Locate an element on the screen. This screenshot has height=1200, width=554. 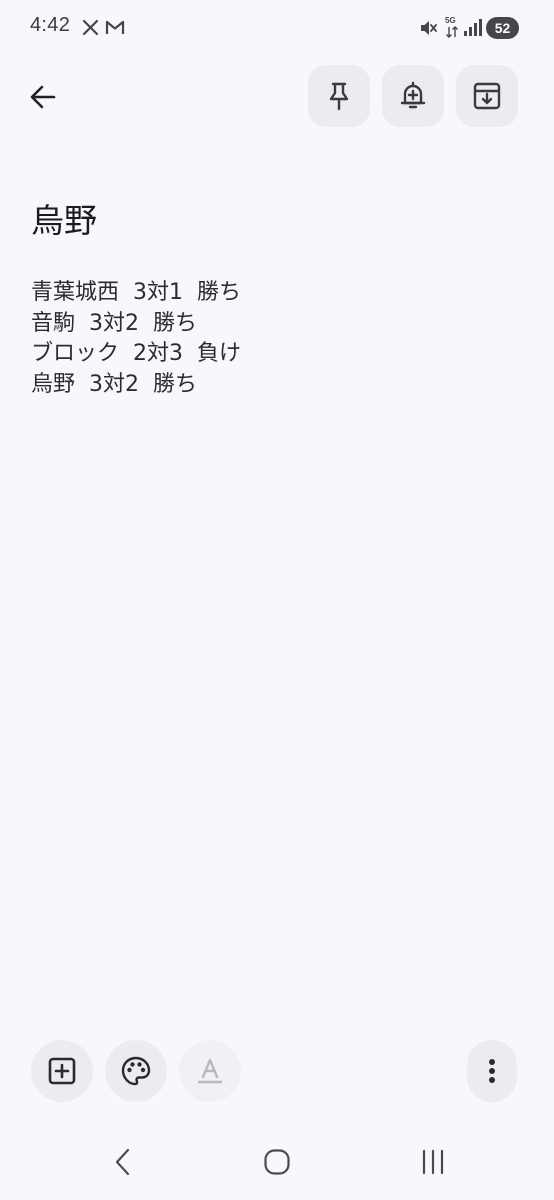
palette-icon is located at coordinates (136, 1071).